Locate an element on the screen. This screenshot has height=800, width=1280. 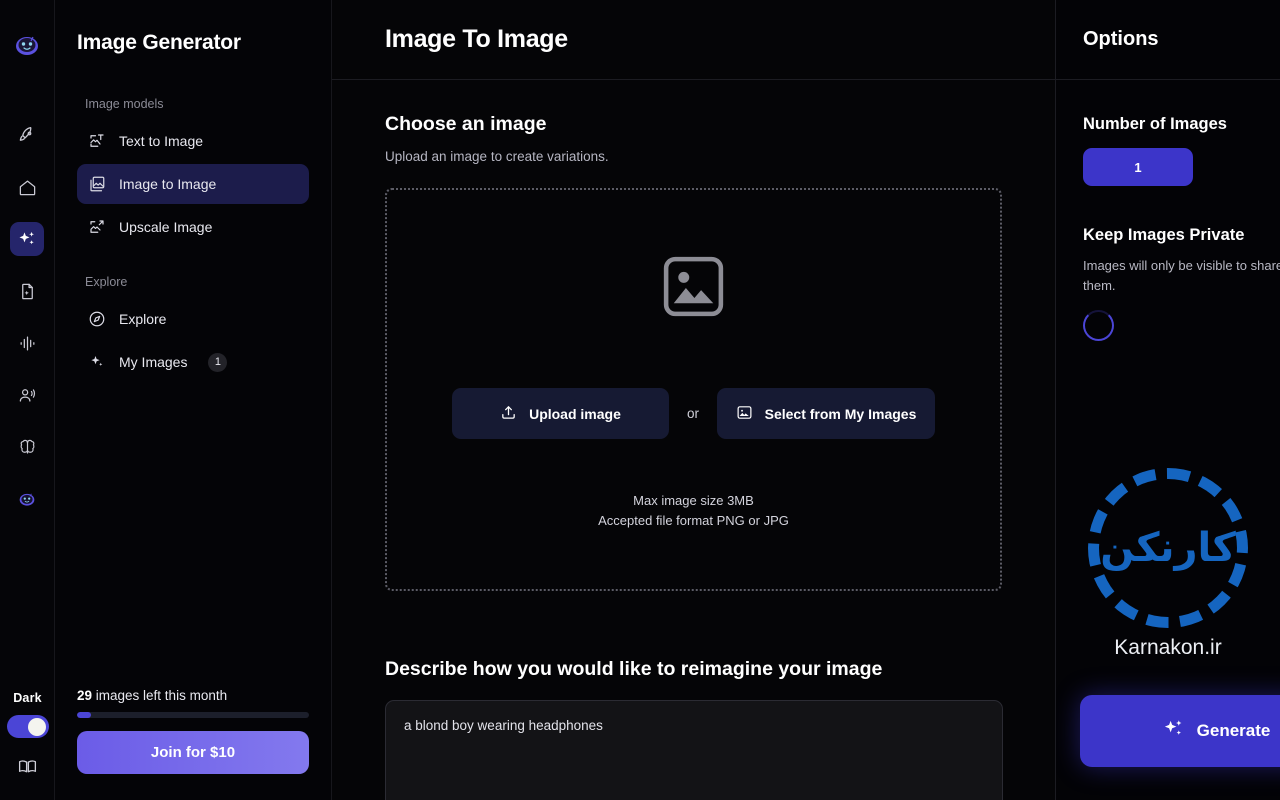
watermark-logo: کارنکن Karnakon.ir is located at coordinates (1168, 564).